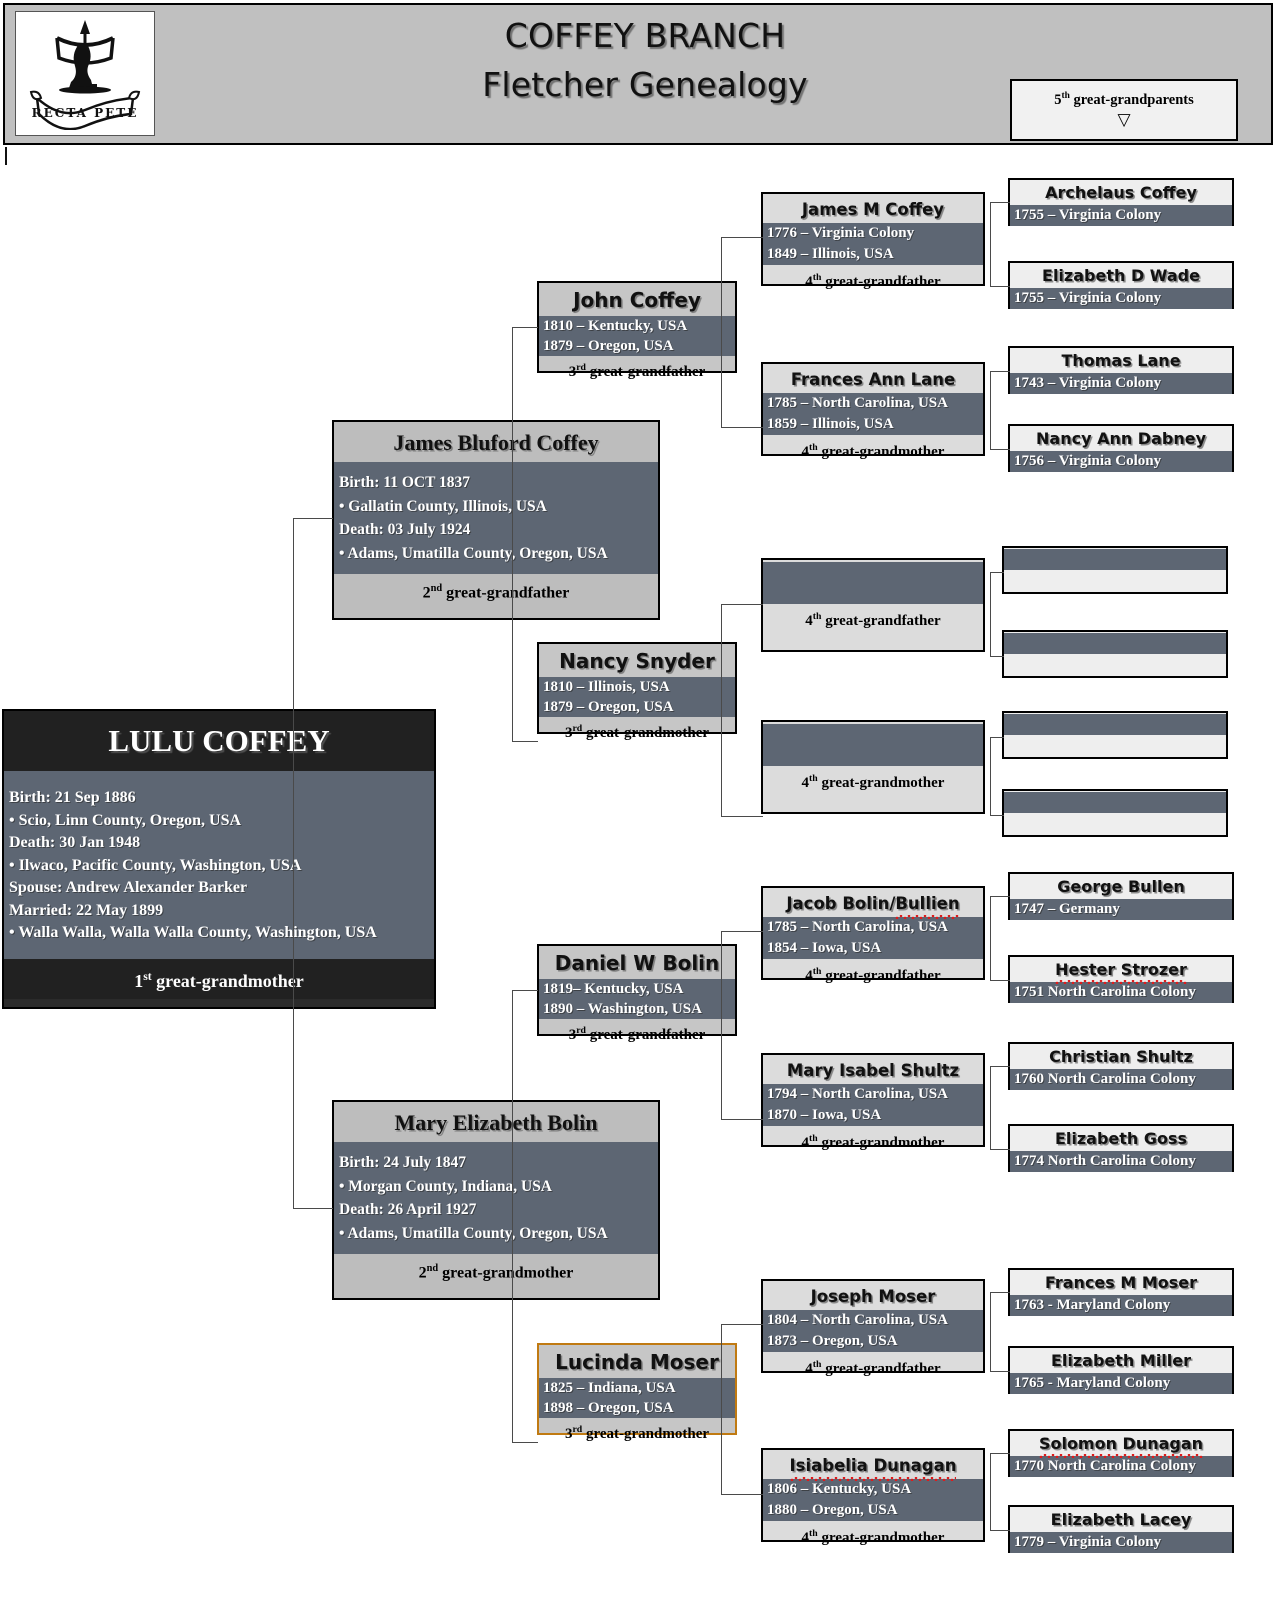 This screenshot has height=1614, width=1278. I want to click on person-name: Elizabeth Goss, so click(1121, 1138).